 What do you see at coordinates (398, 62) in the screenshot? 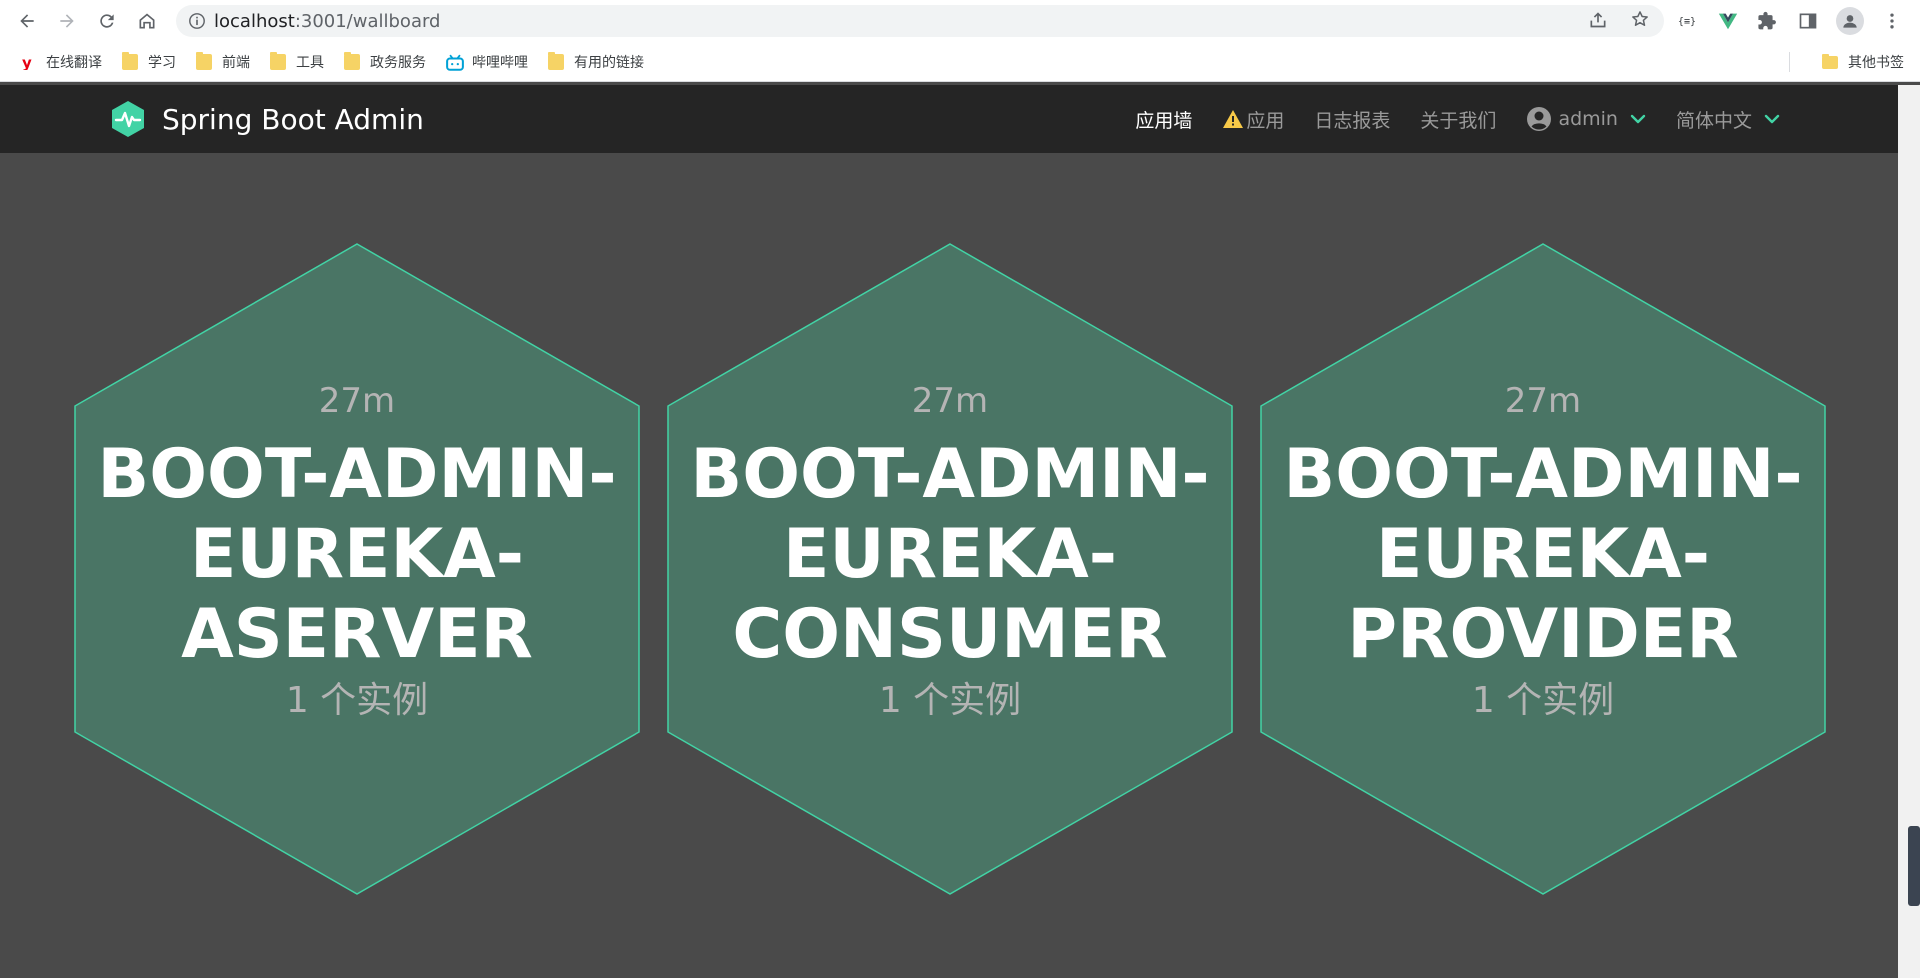
I see `bookmark-label: 政务服务` at bounding box center [398, 62].